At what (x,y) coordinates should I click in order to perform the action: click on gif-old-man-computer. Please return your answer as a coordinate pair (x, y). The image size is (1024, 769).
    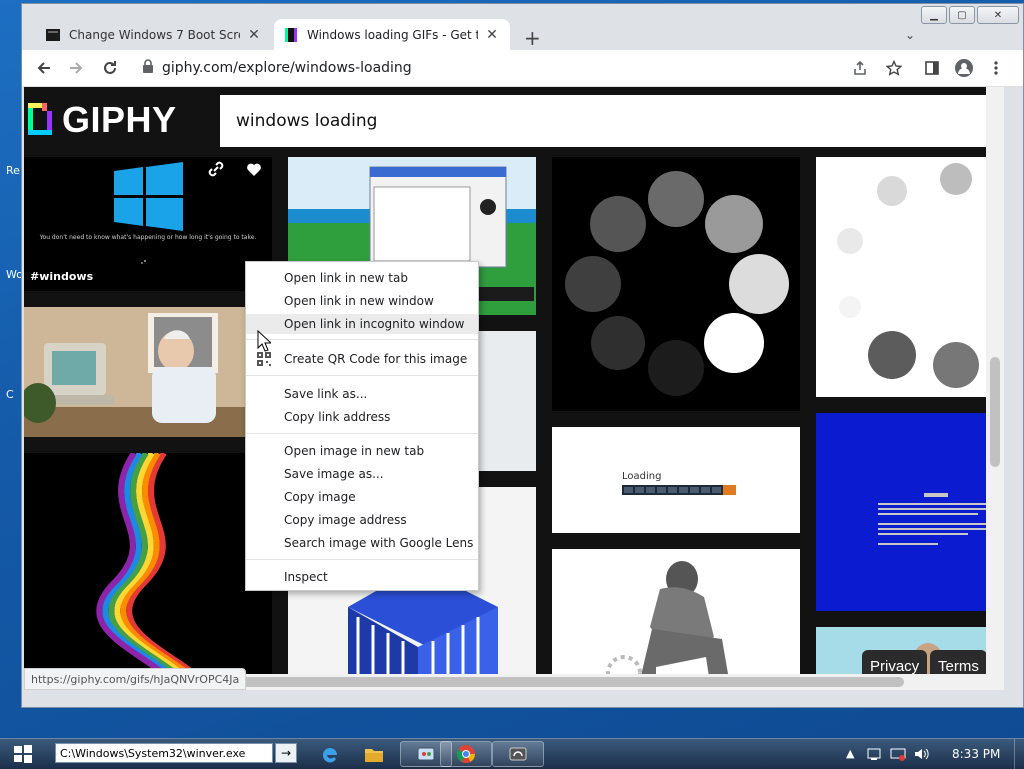
    Looking at the image, I should click on (148, 372).